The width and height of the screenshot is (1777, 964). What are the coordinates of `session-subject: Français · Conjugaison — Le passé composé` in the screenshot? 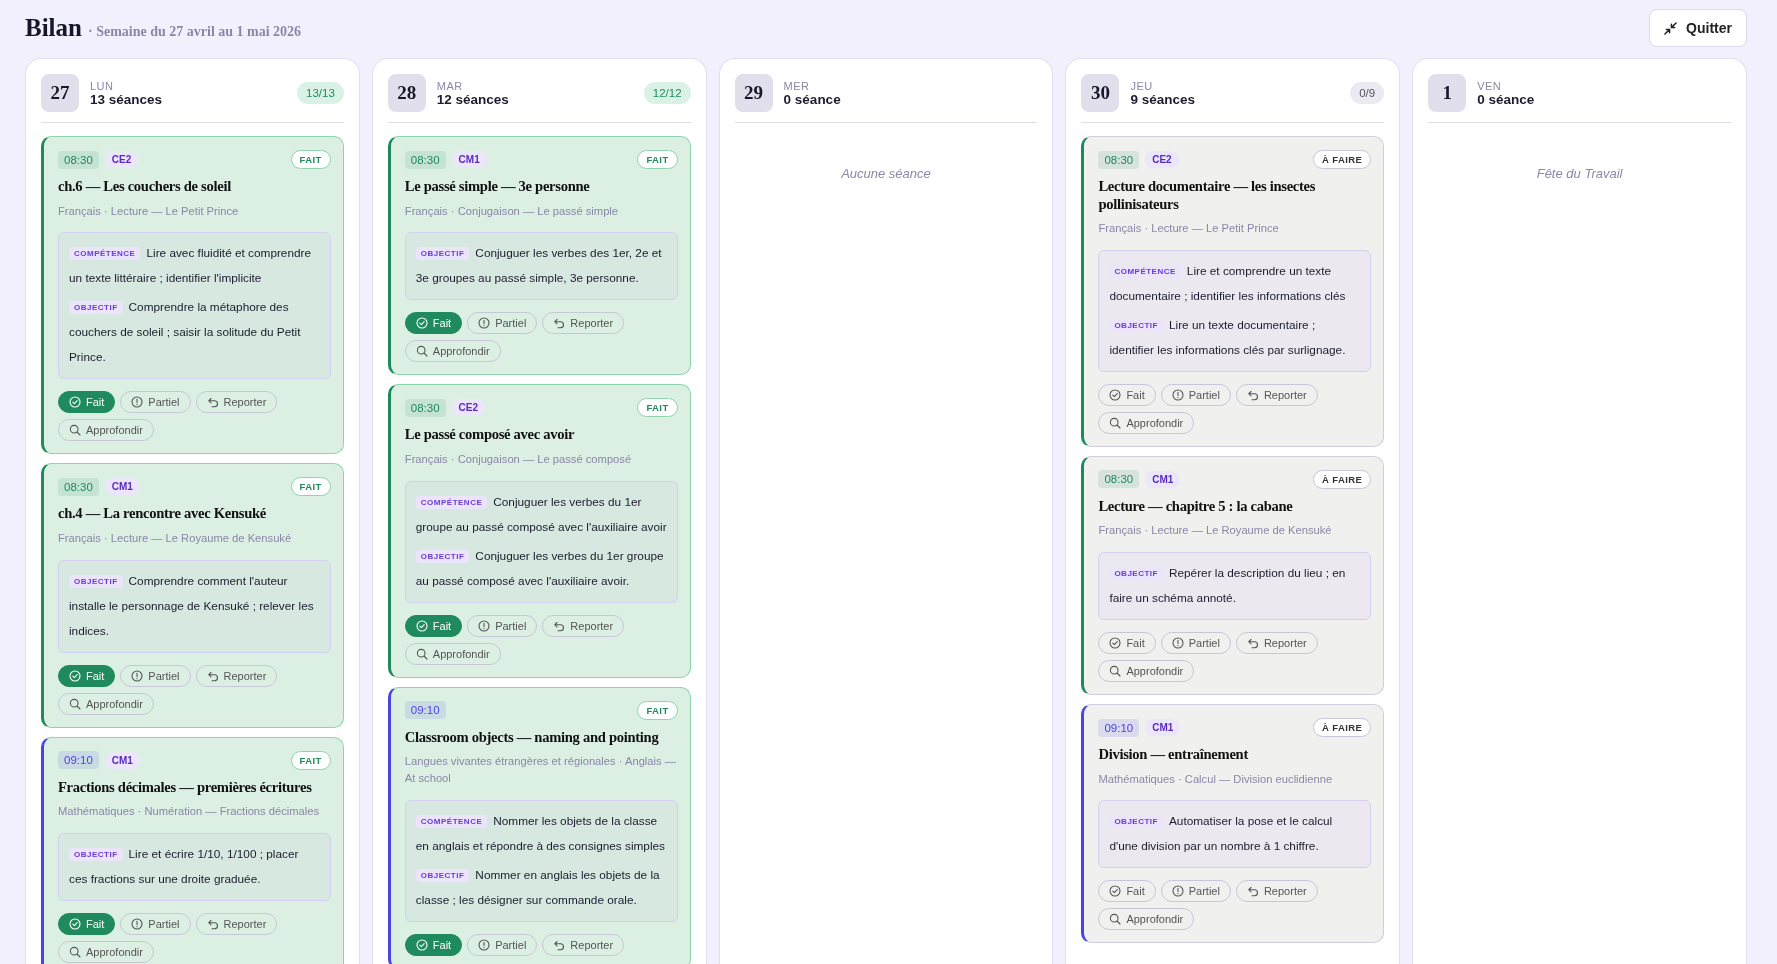 It's located at (518, 459).